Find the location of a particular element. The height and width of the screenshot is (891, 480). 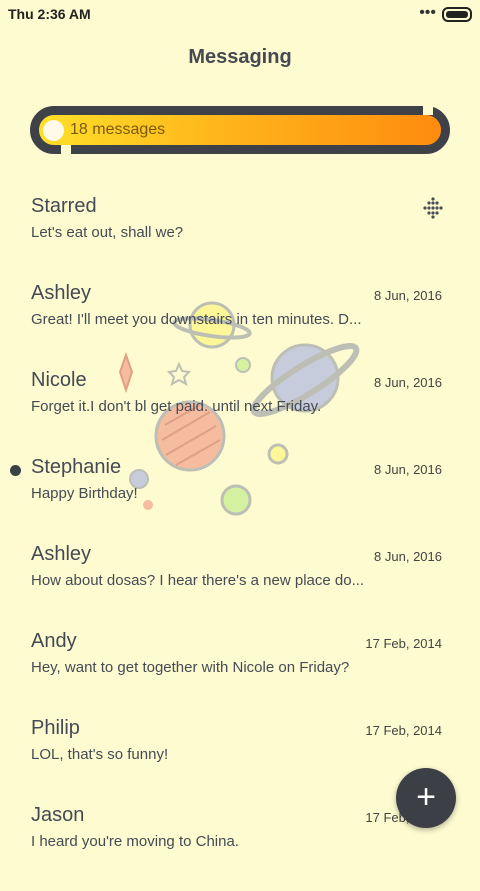

conversation-item: Stephanie 8 Jun, 2016 Happy Birthday! is located at coordinates (240, 499).